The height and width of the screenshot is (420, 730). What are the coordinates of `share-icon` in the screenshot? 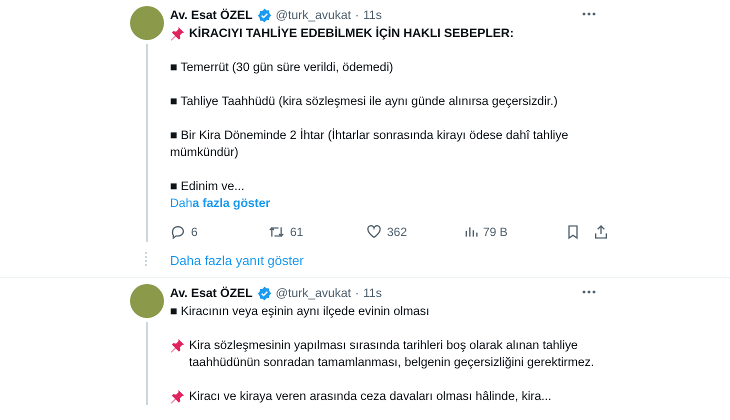 It's located at (601, 232).